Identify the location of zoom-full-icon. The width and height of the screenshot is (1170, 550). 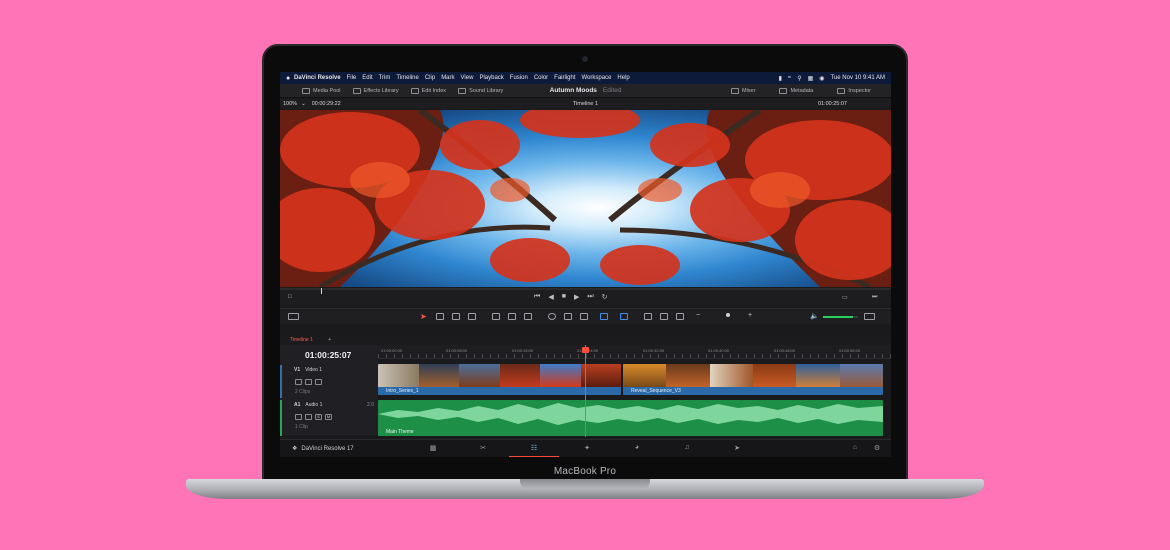
(648, 316).